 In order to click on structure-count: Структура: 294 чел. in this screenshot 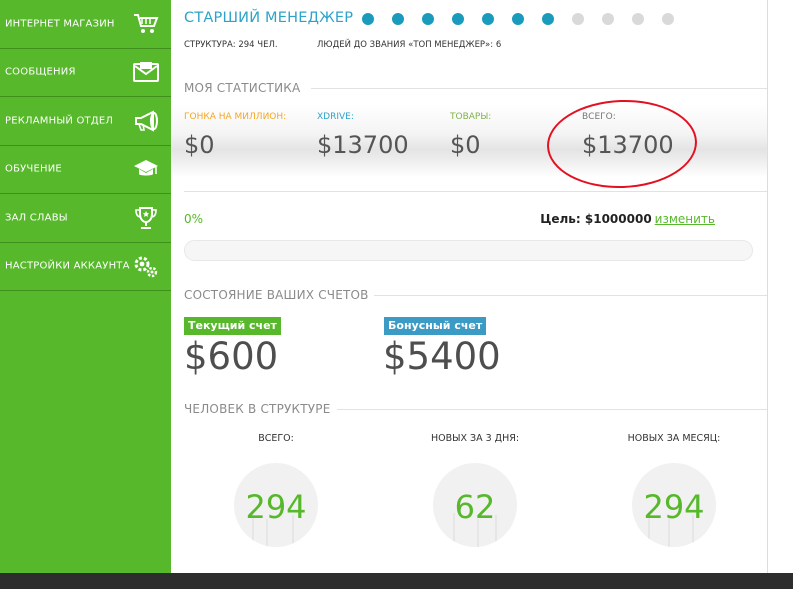, I will do `click(231, 45)`.